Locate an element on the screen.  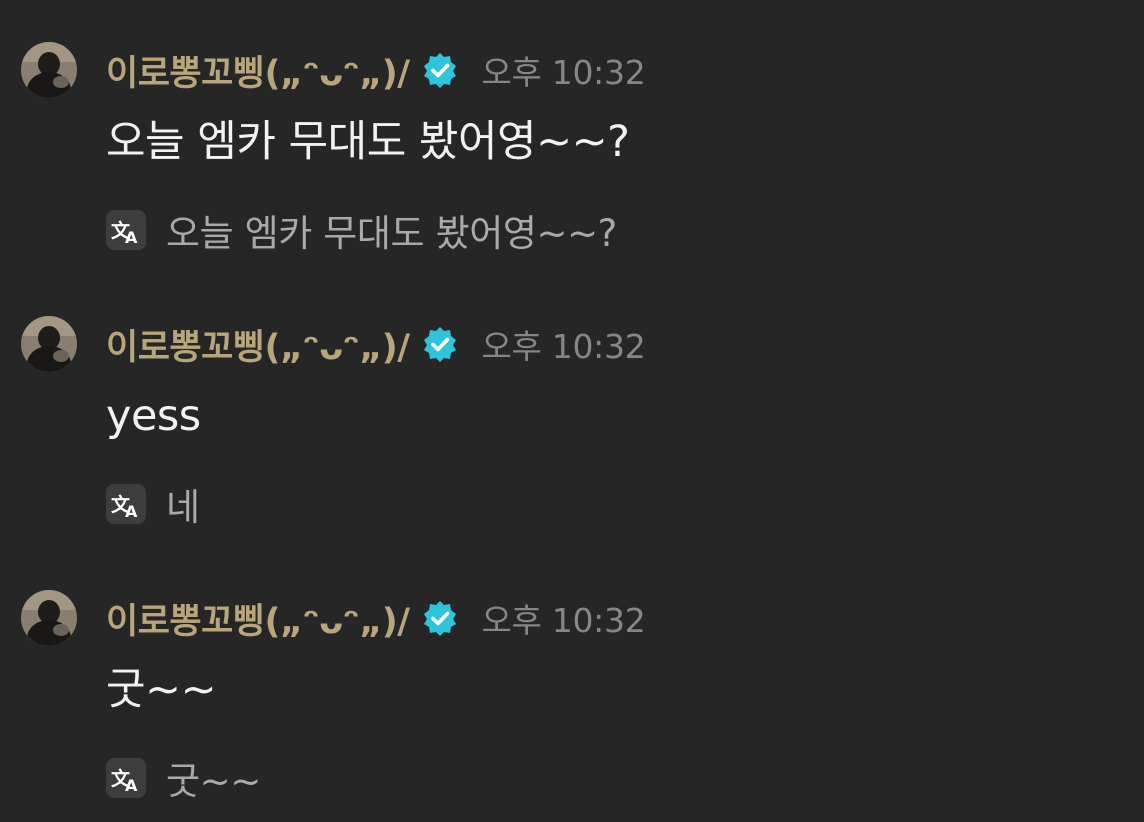
translation-text: 오늘 엠카 무대도 봤어영~~? is located at coordinates (391, 233).